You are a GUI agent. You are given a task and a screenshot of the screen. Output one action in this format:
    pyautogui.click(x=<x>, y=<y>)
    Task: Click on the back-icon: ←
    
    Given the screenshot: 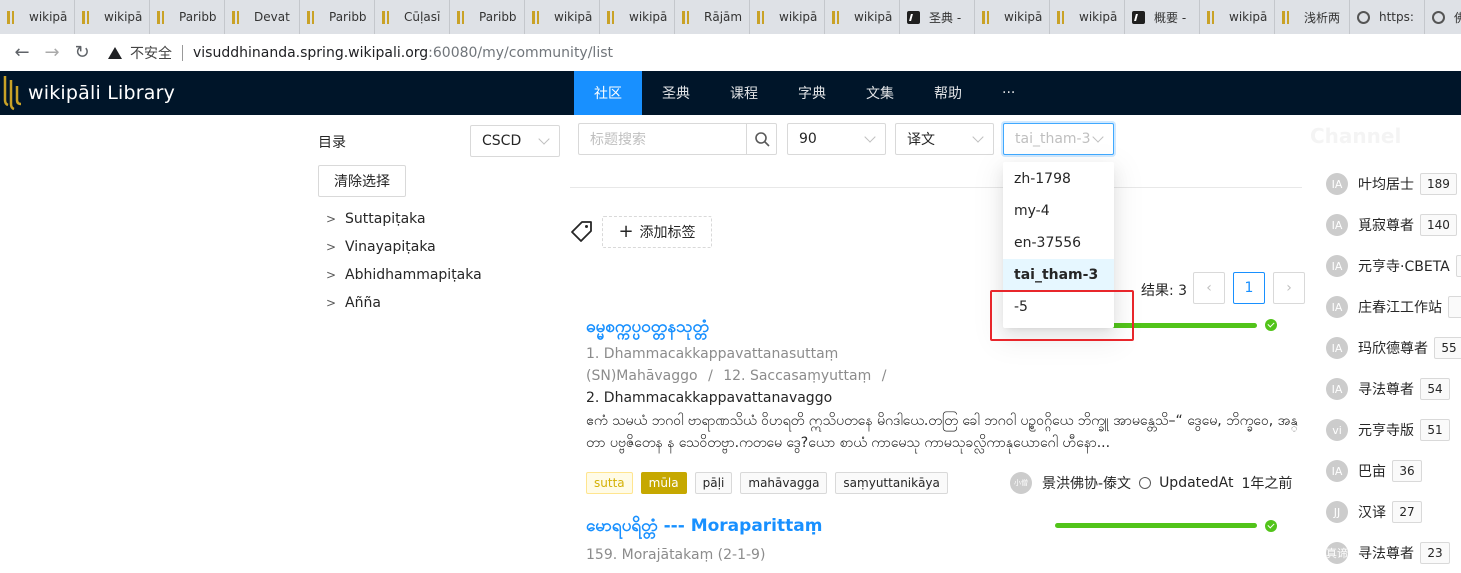 What is the action you would take?
    pyautogui.click(x=22, y=53)
    